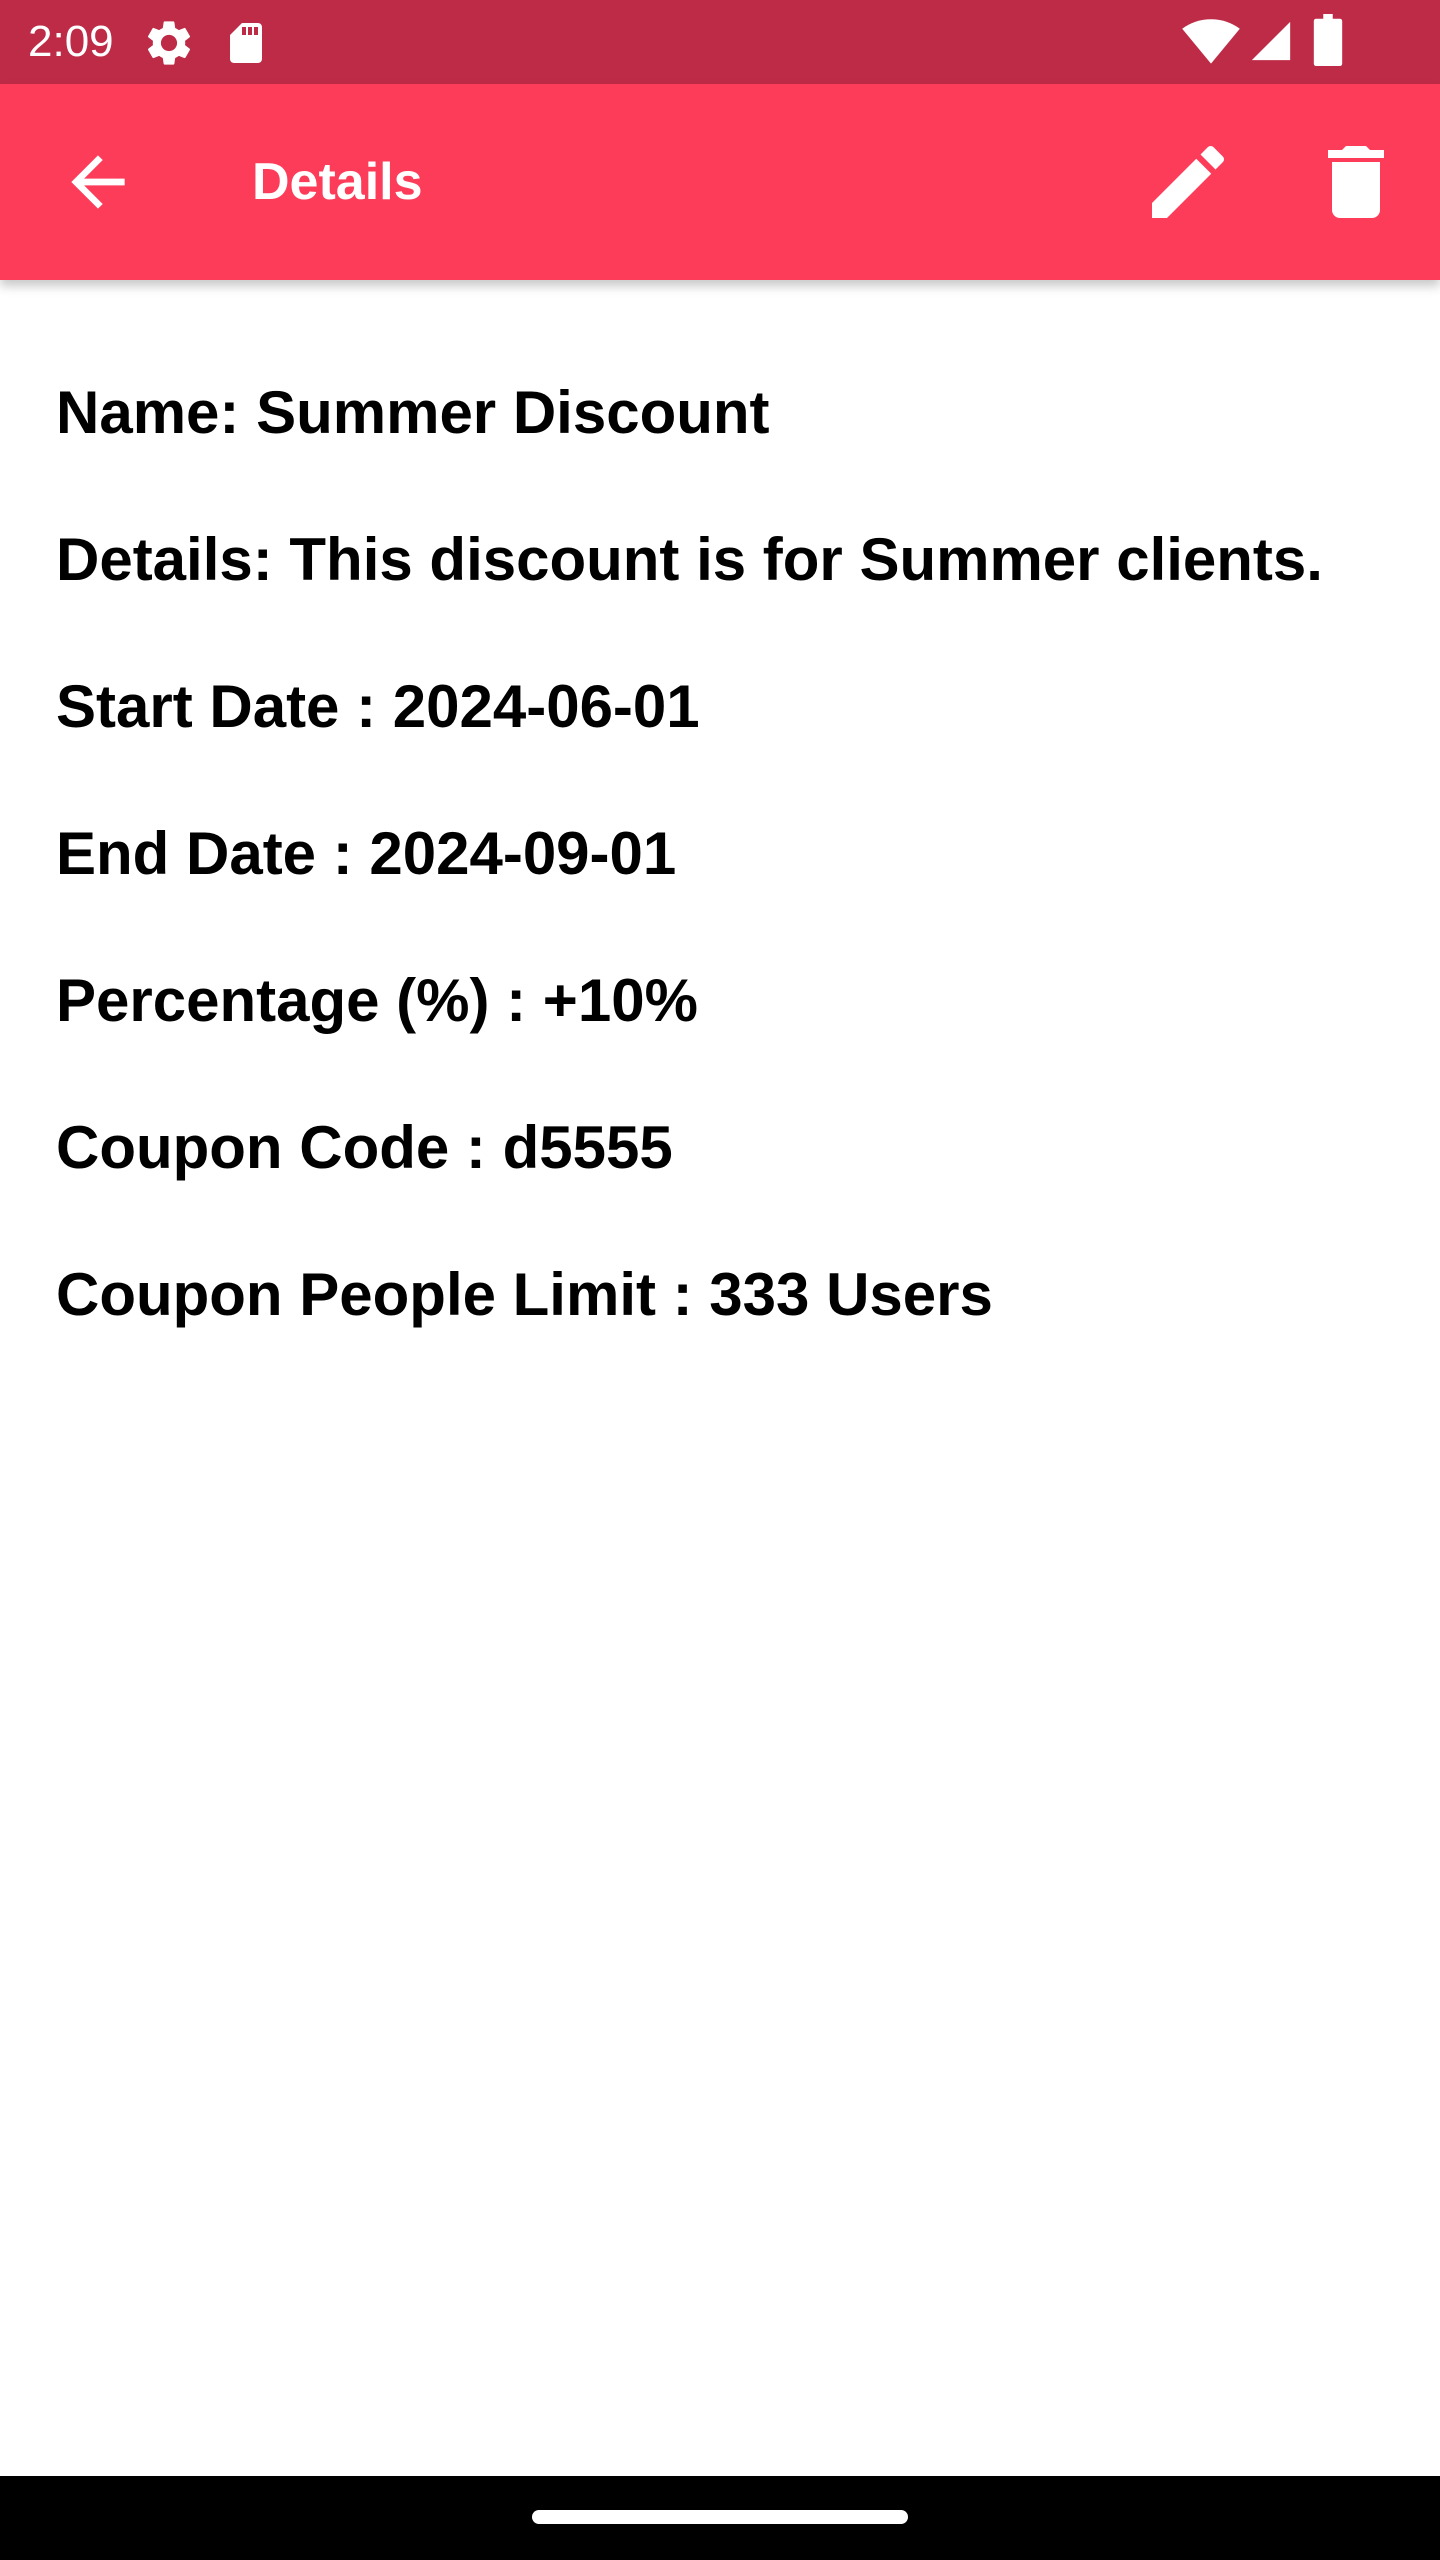 The height and width of the screenshot is (2560, 1440). What do you see at coordinates (366, 853) in the screenshot?
I see `end-date: End Date : 2024-09-01` at bounding box center [366, 853].